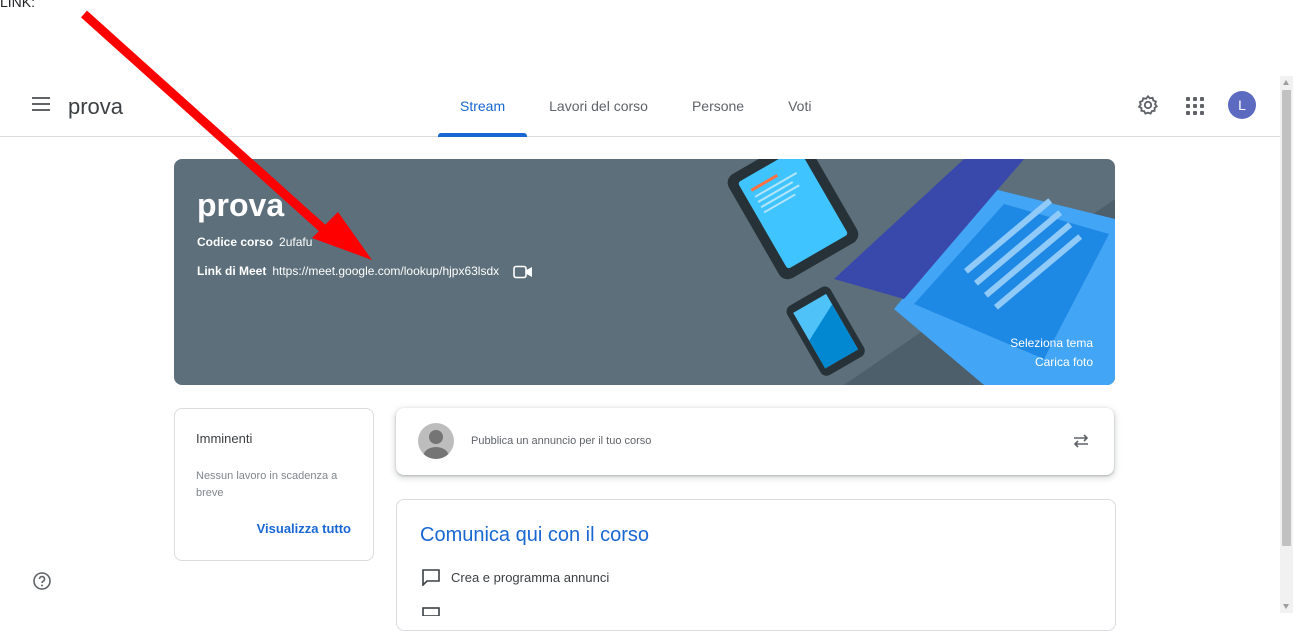 This screenshot has width=1293, height=631. What do you see at coordinates (436, 441) in the screenshot?
I see `default-avatar-icon` at bounding box center [436, 441].